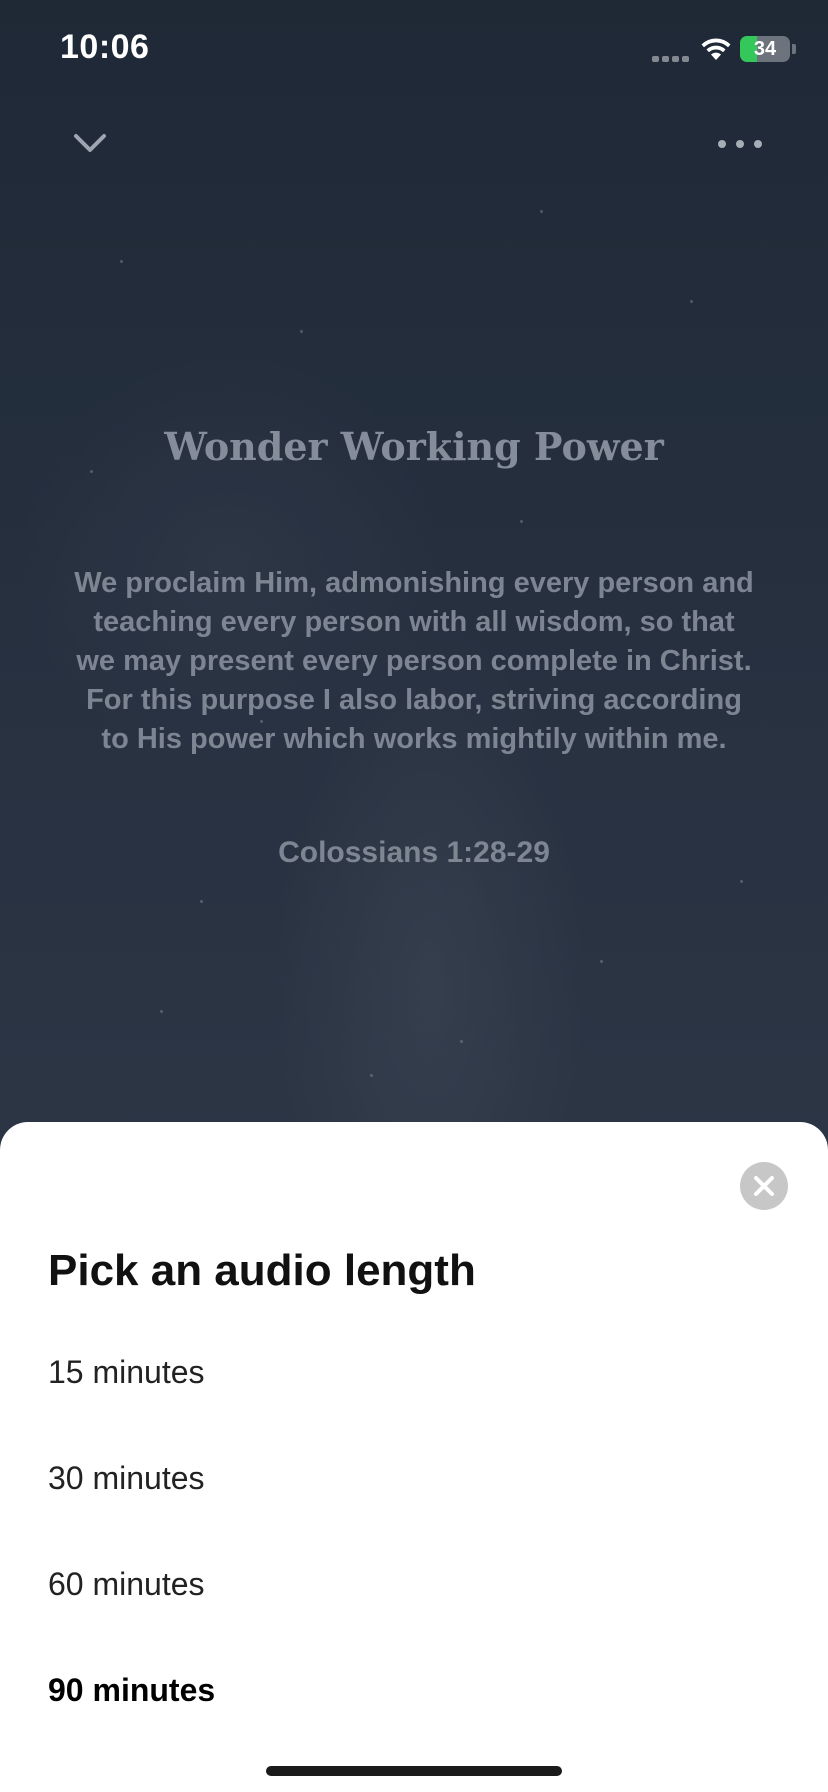  I want to click on prayer-title: Wonder Working Power, so click(414, 446).